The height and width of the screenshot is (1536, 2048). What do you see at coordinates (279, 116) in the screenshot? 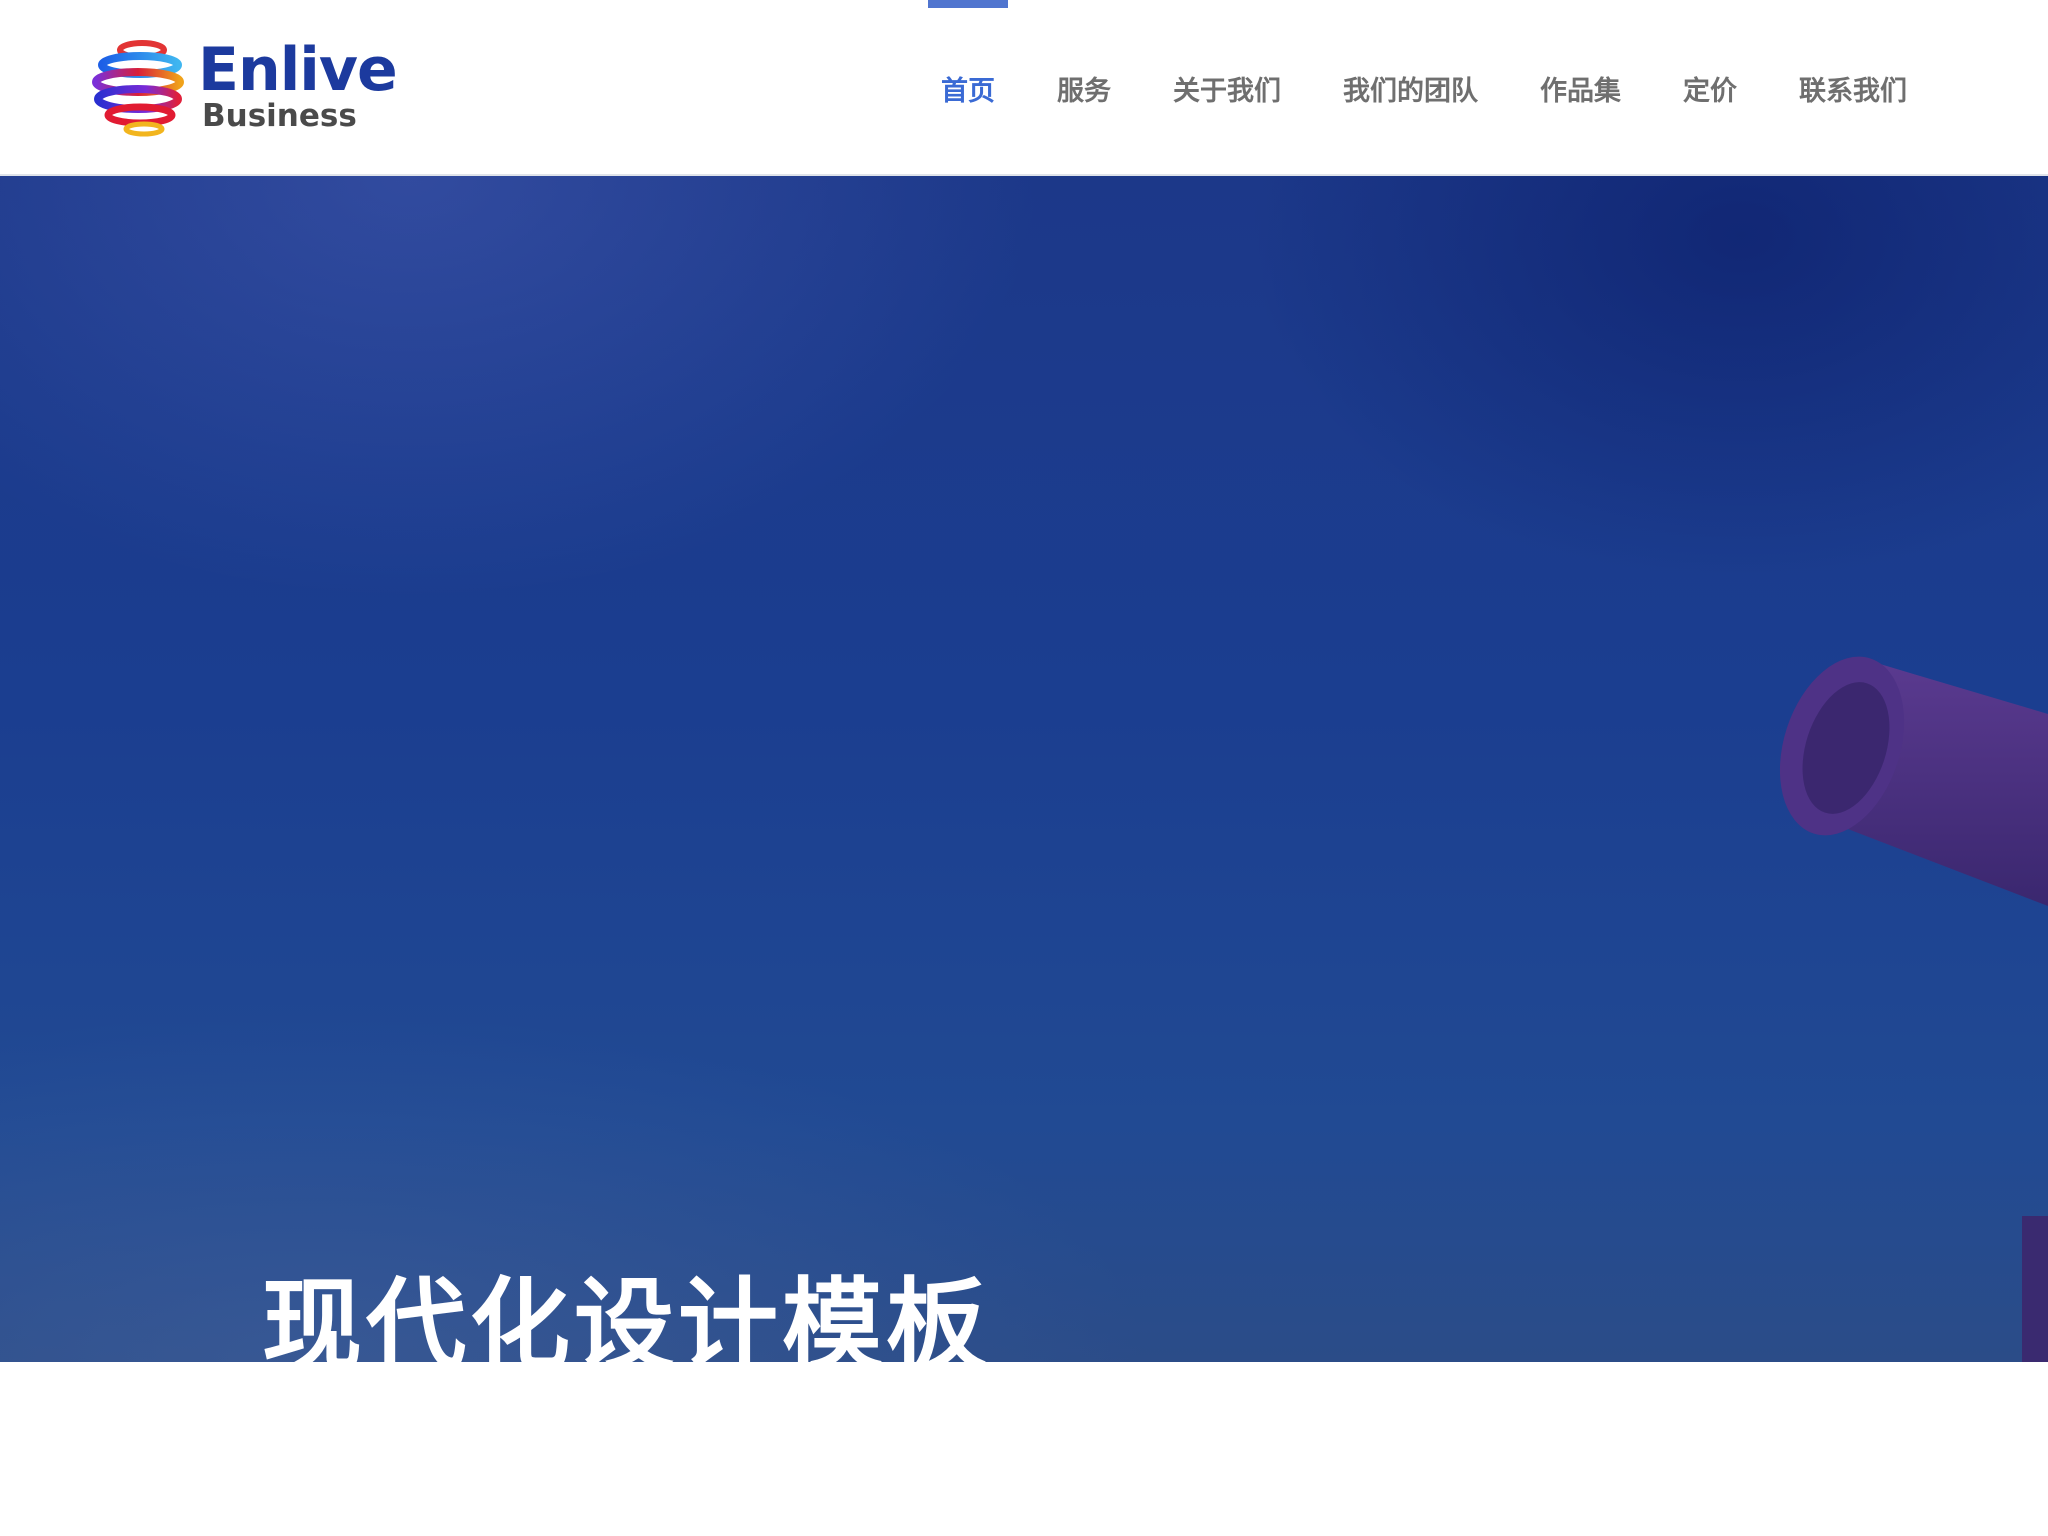
I see `brand-tagline: Business` at bounding box center [279, 116].